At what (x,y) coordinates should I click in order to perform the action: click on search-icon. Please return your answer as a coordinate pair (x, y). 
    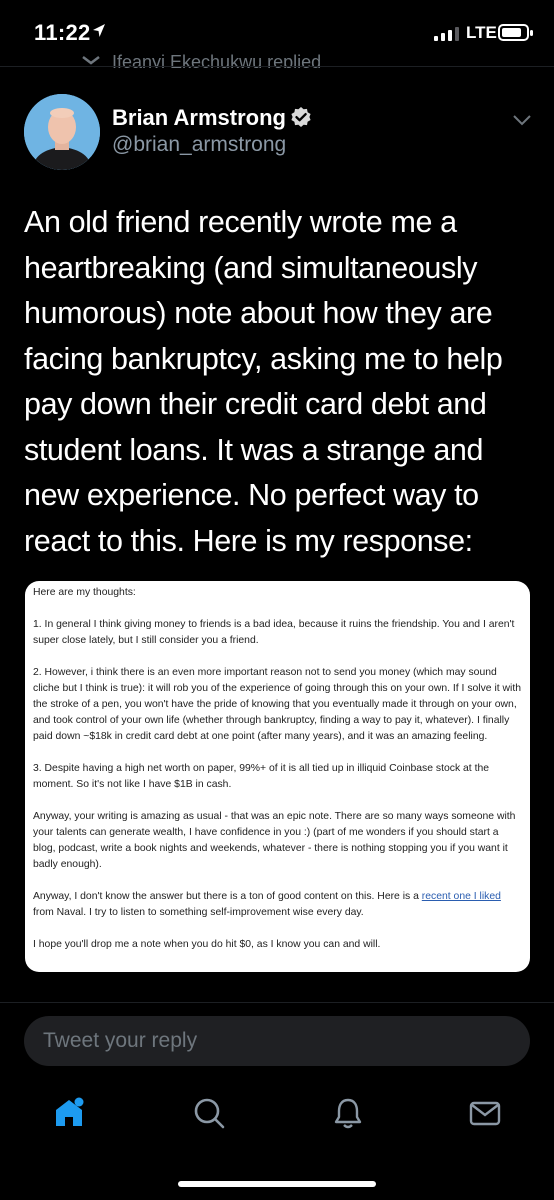
    Looking at the image, I should click on (209, 1113).